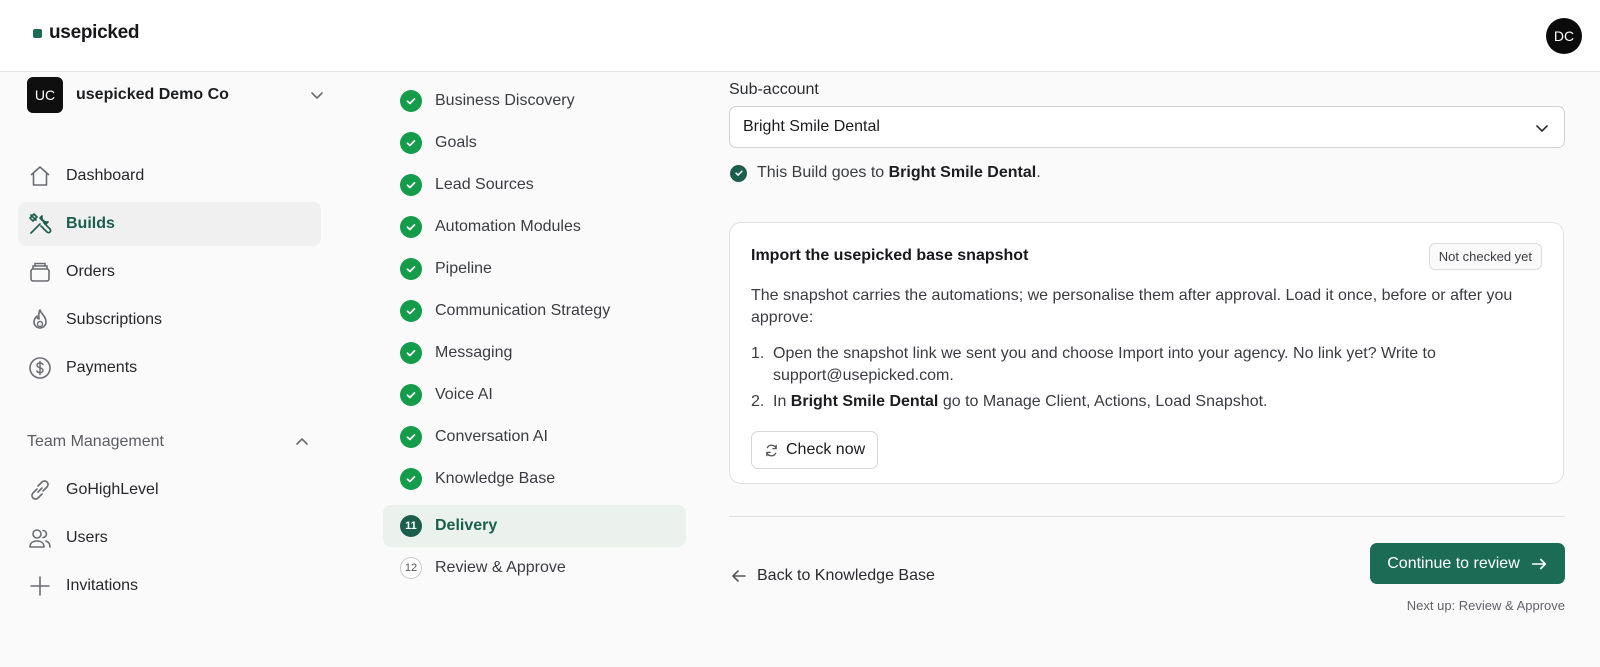  Describe the element at coordinates (45, 95) in the screenshot. I see `org-avatar: UC` at that location.